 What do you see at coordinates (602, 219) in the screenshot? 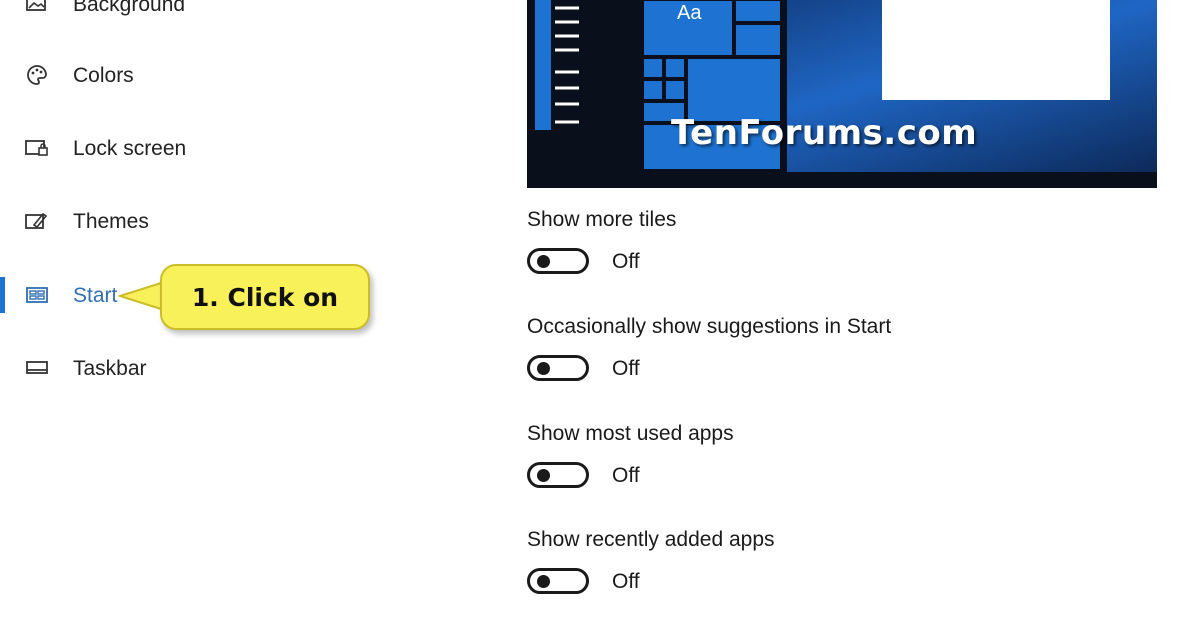
I see `setting-title: Show more tiles` at bounding box center [602, 219].